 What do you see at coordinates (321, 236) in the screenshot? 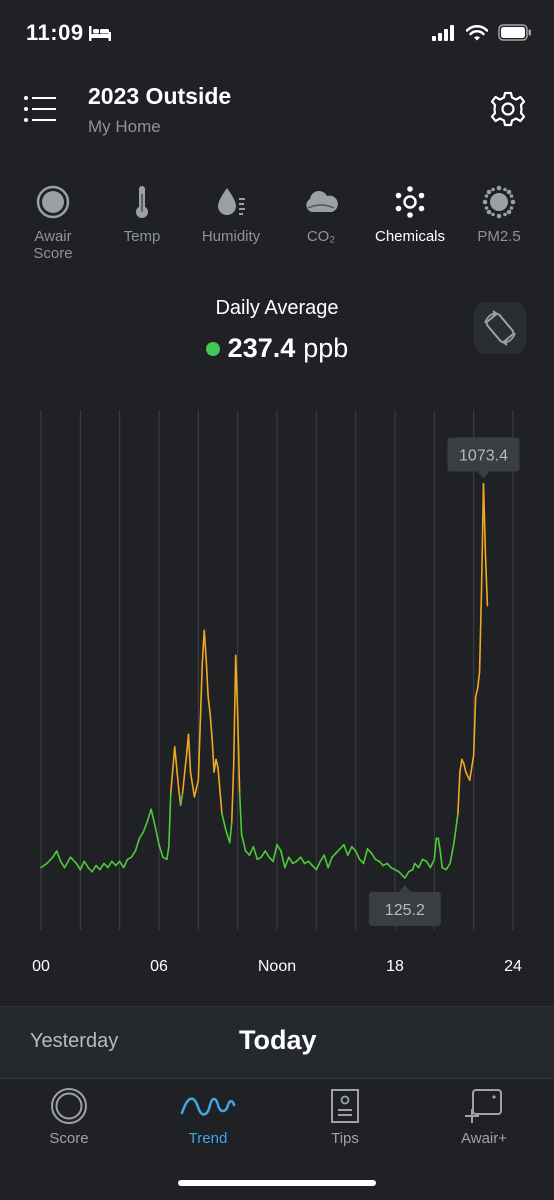
I see `tab-label: CO₂` at bounding box center [321, 236].